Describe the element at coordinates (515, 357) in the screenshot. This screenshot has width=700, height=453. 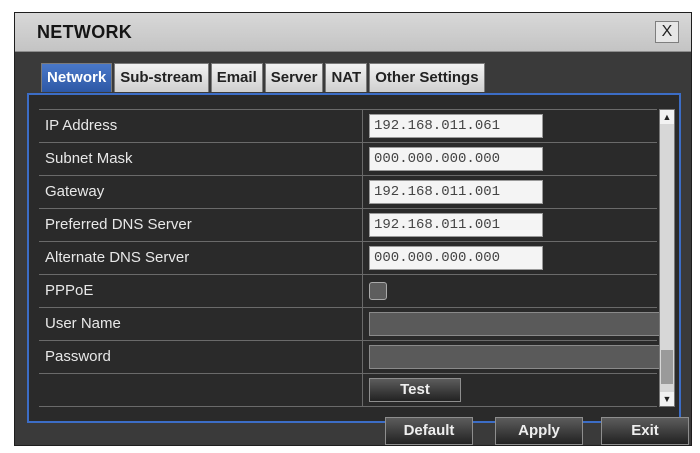
I see `password-field` at that location.